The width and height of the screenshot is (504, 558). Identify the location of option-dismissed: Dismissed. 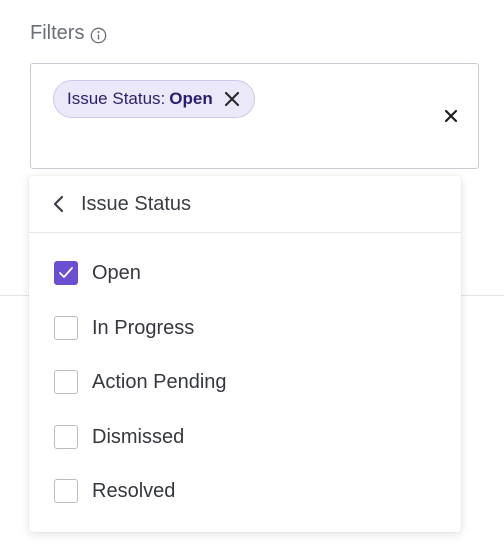
(119, 437).